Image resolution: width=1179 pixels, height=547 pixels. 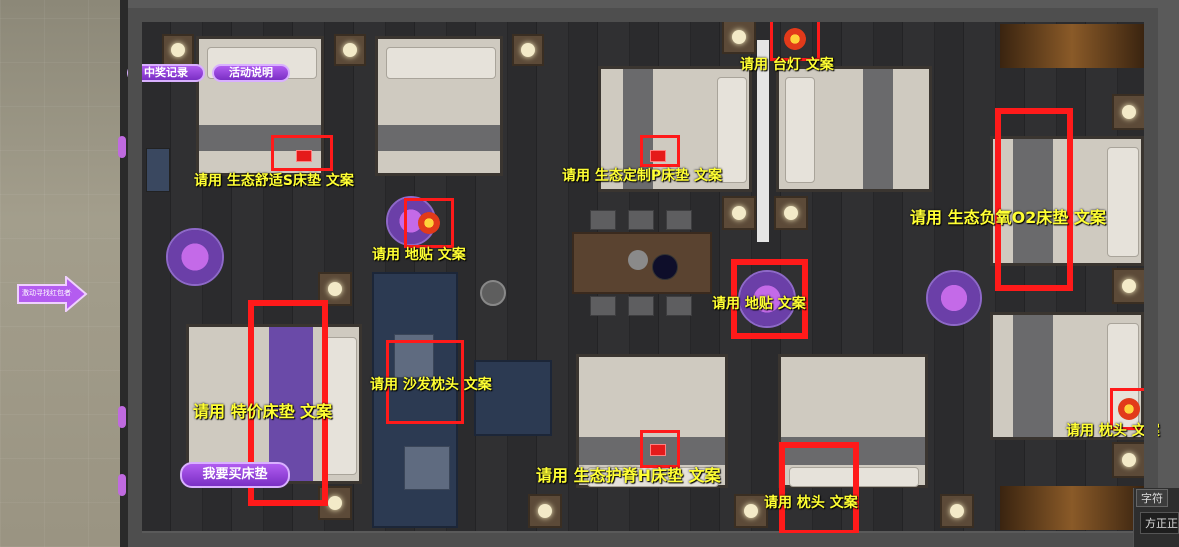 What do you see at coordinates (263, 411) in the screenshot?
I see `special-mattress-label: 请用 特价床垫 文案` at bounding box center [263, 411].